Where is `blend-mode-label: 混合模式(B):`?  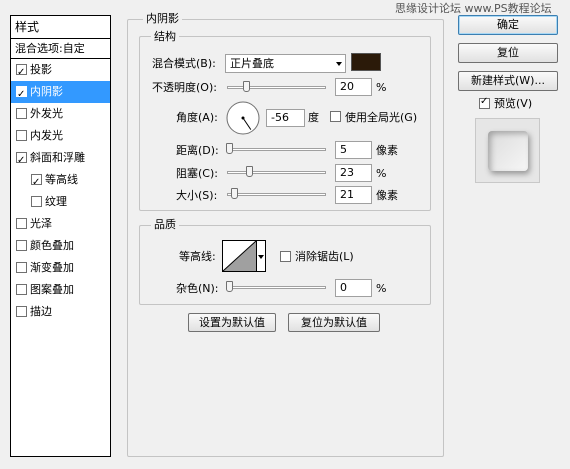 blend-mode-label: 混合模式(B): is located at coordinates (184, 63).